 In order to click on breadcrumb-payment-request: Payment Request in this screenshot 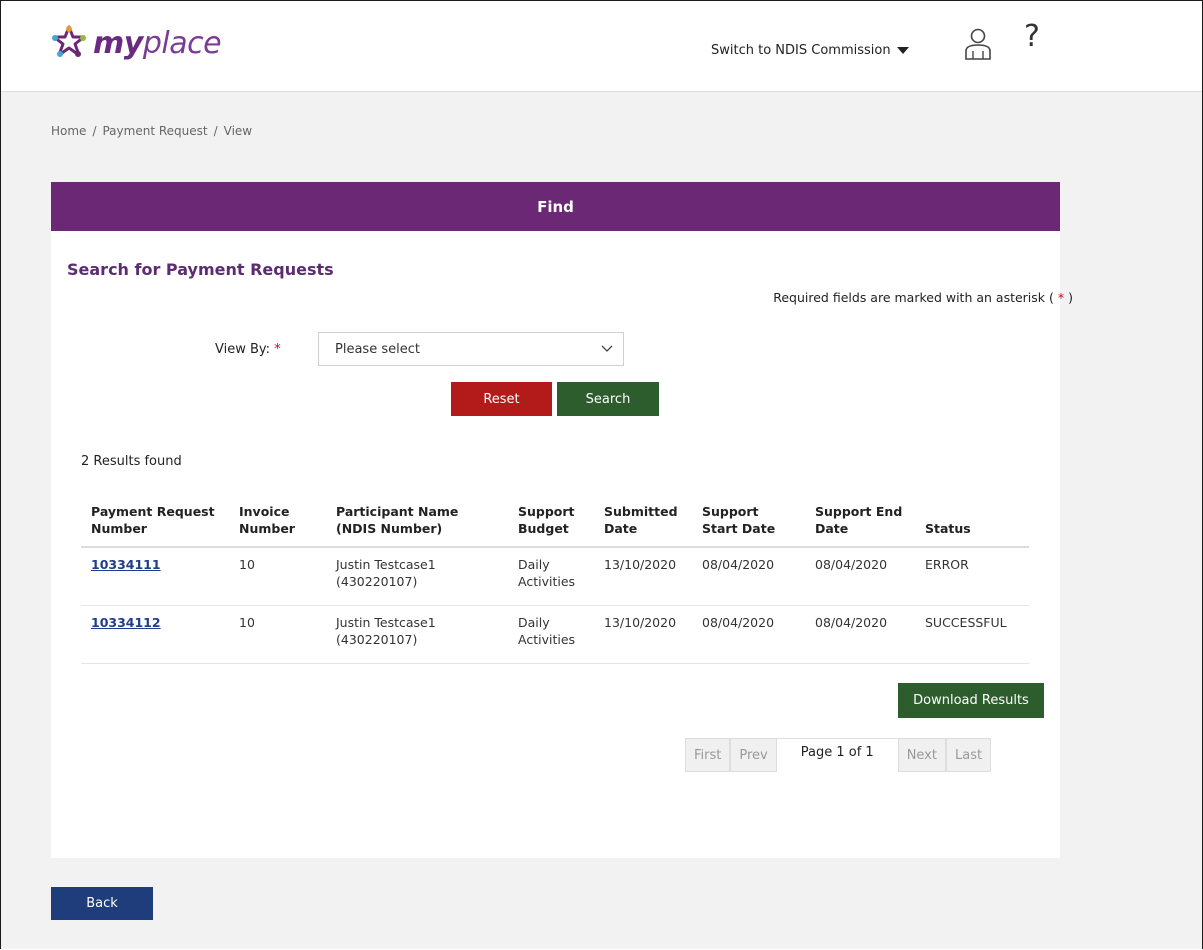, I will do `click(154, 131)`.